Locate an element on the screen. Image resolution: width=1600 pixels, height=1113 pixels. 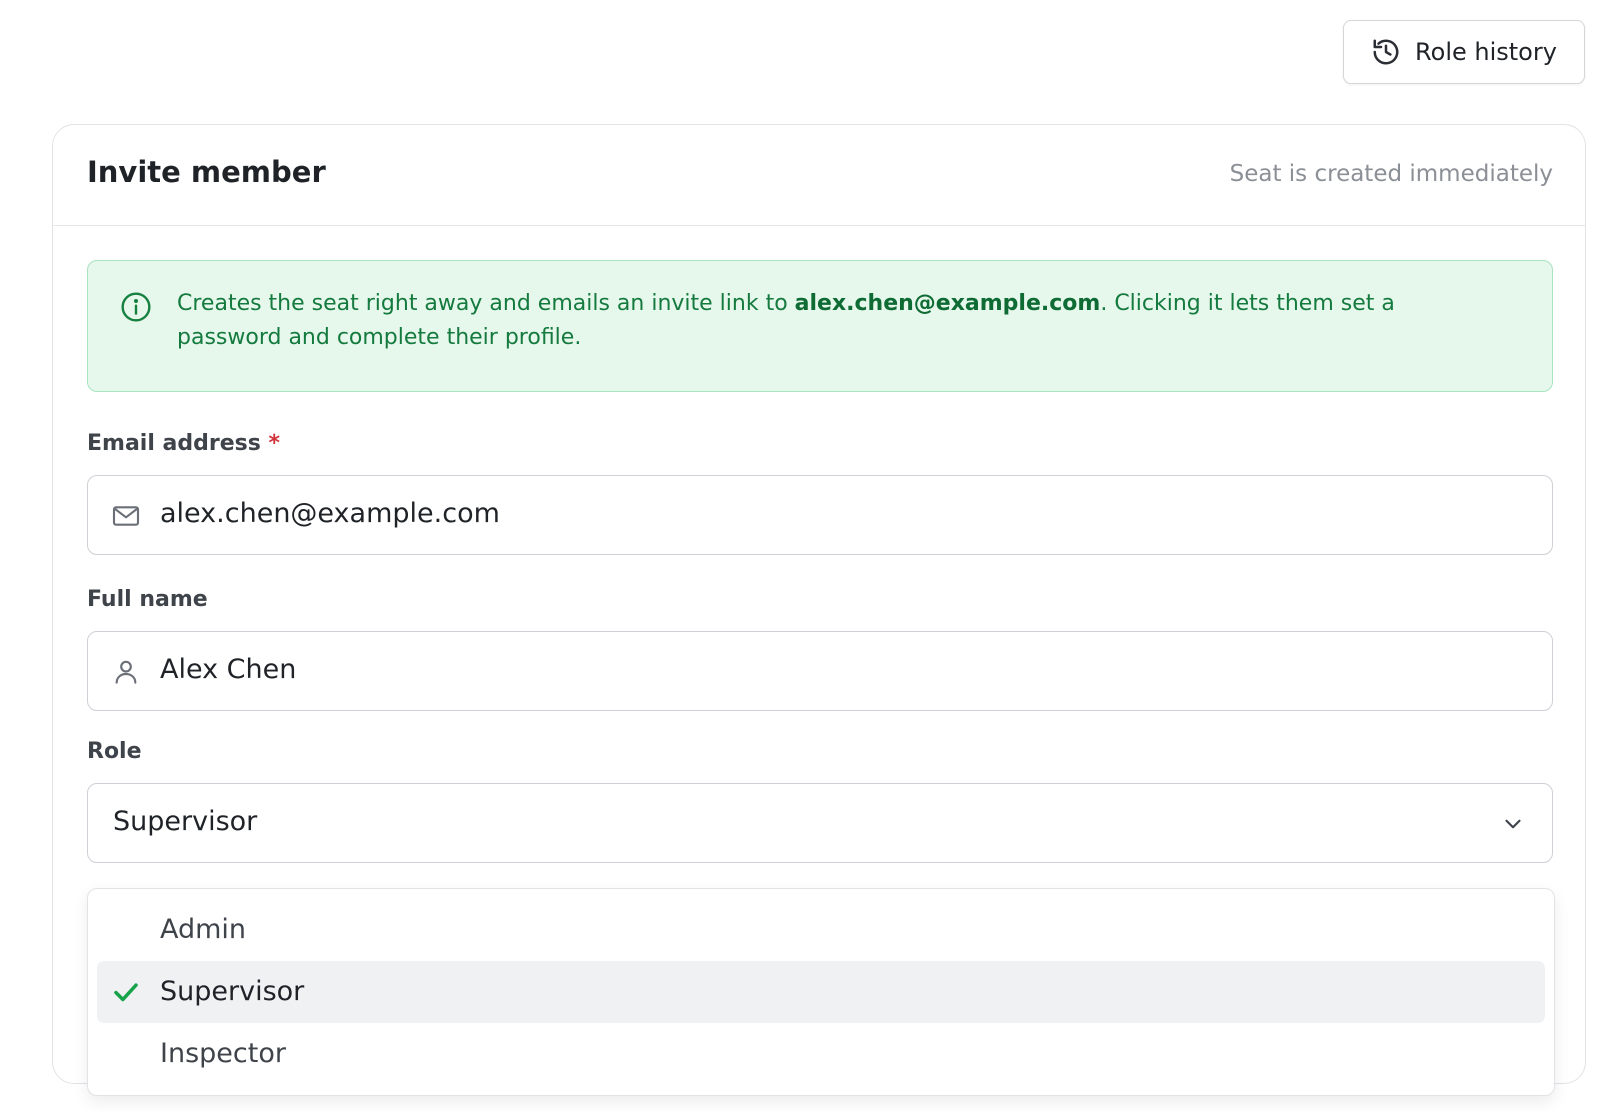
email-value: alex.chen@example.com is located at coordinates (330, 513).